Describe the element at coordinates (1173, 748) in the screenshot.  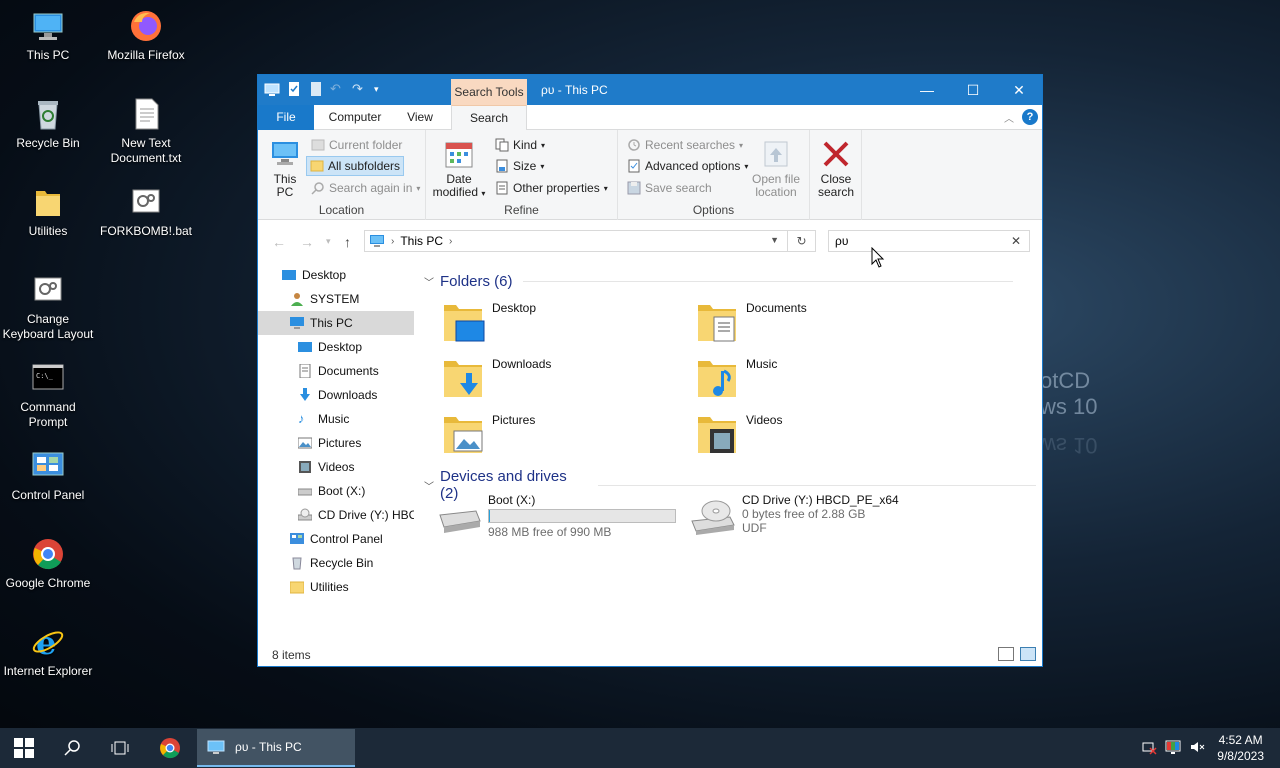
I see `display-settings-icon` at that location.